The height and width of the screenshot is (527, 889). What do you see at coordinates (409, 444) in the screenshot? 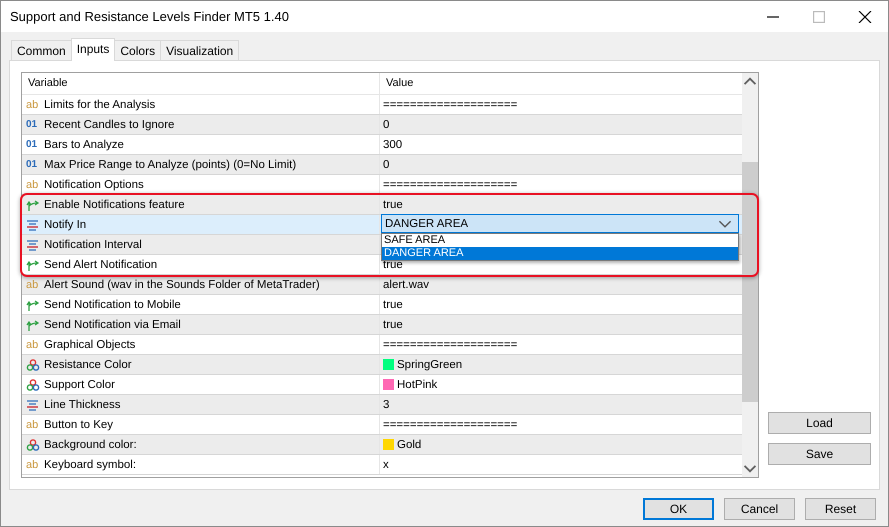
I see `parameter-value: Gold` at bounding box center [409, 444].